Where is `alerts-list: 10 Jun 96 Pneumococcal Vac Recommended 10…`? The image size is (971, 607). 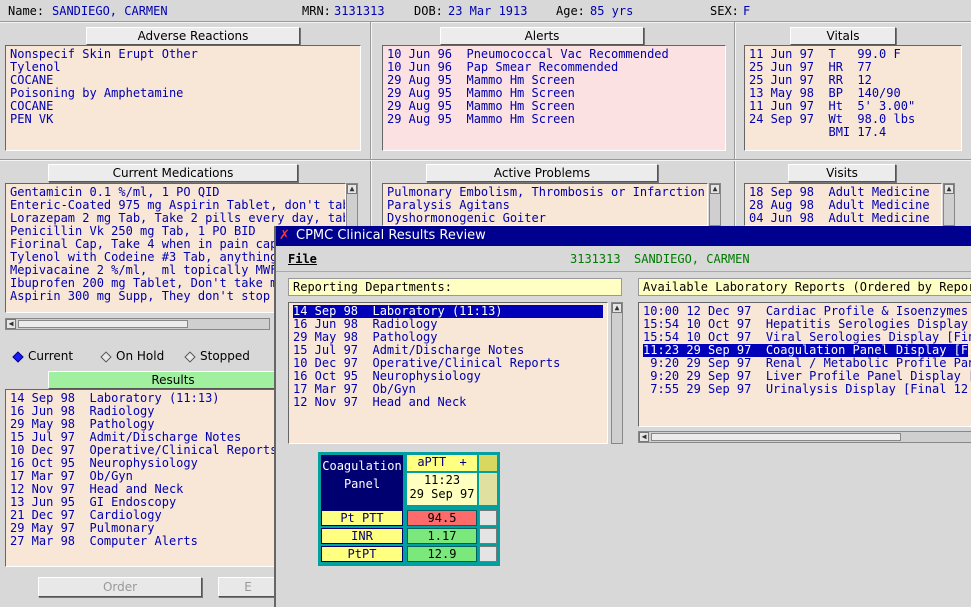 alerts-list: 10 Jun 96 Pneumococcal Vac Recommended 10… is located at coordinates (554, 98).